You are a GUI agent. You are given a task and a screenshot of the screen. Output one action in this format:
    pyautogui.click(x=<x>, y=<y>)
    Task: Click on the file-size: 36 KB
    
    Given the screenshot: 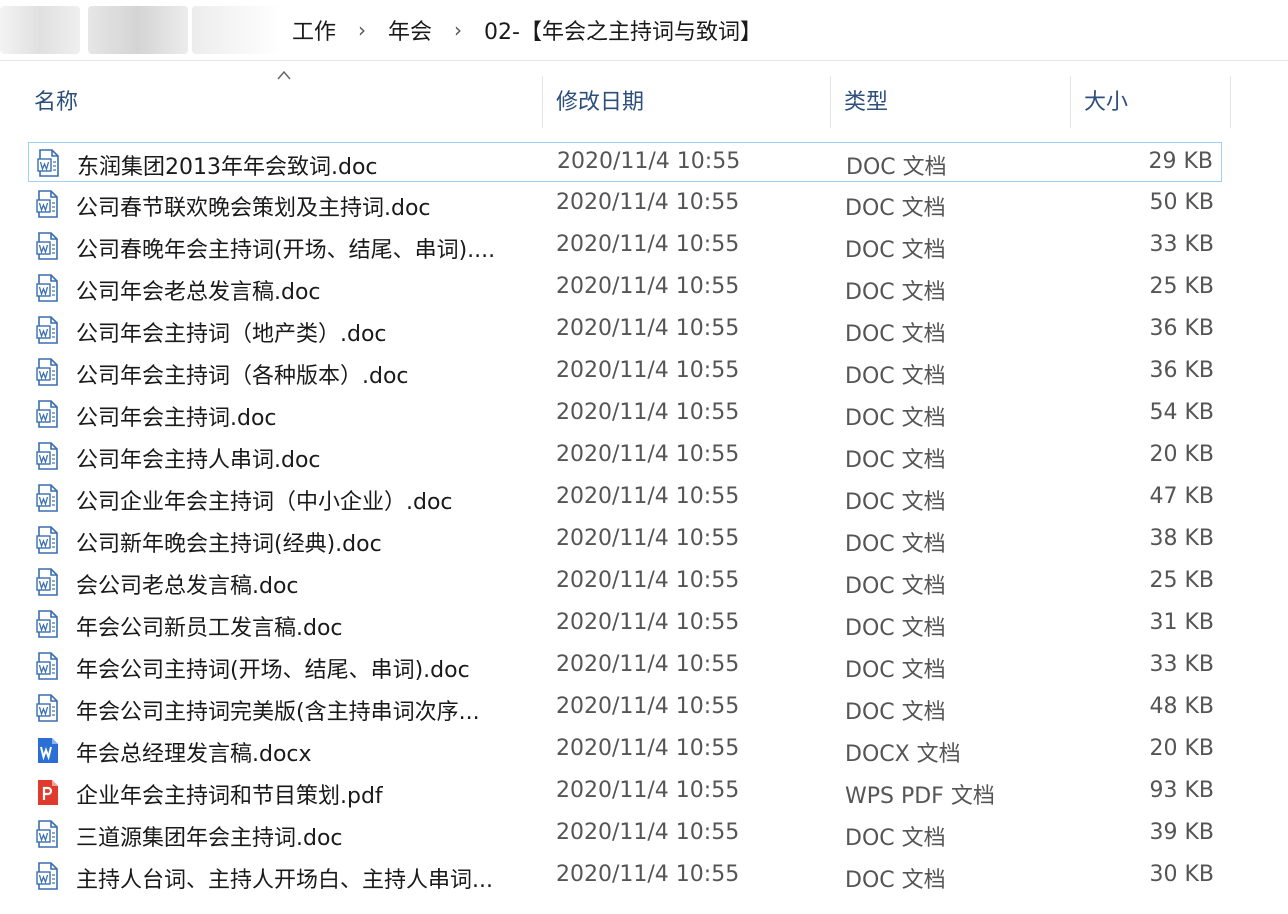 What is the action you would take?
    pyautogui.click(x=1181, y=370)
    